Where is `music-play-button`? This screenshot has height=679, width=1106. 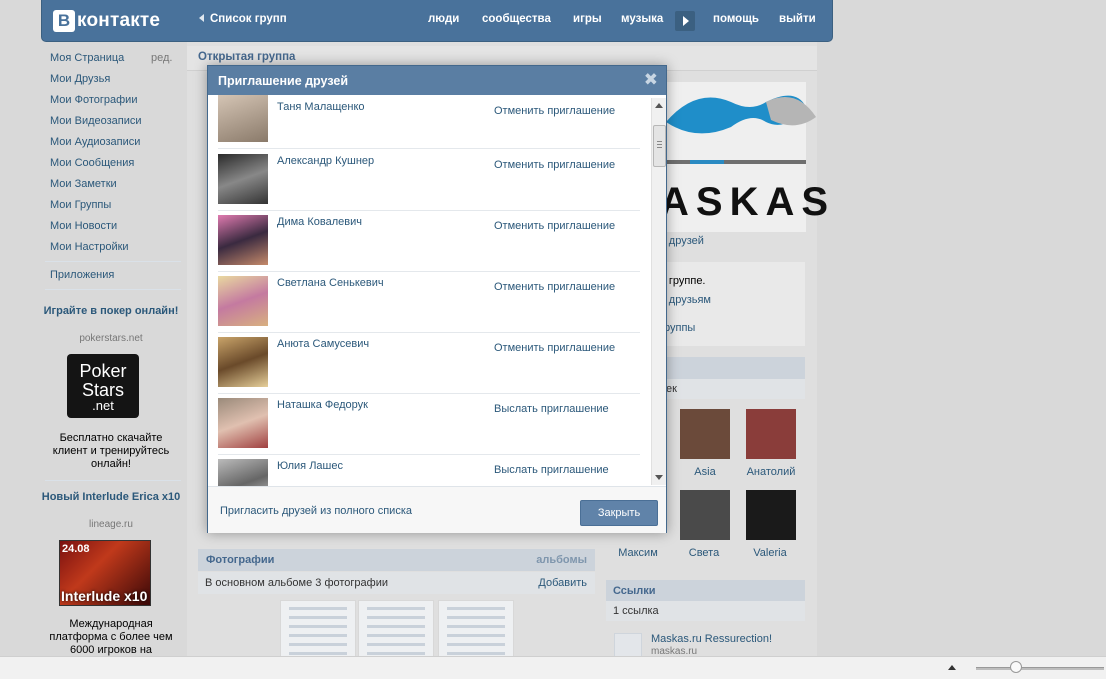
music-play-button is located at coordinates (685, 21).